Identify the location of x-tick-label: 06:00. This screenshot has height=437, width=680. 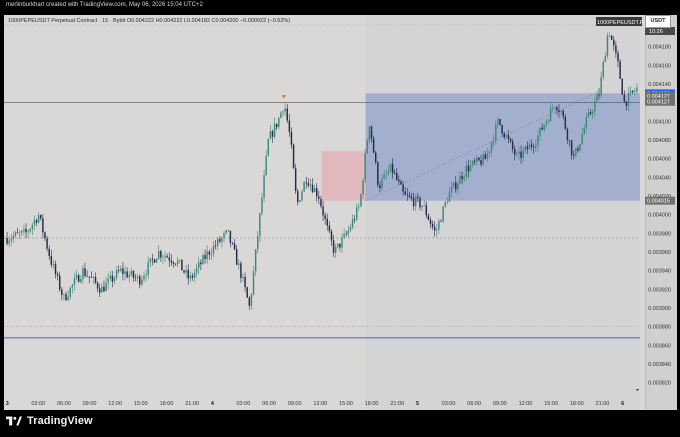
(269, 404).